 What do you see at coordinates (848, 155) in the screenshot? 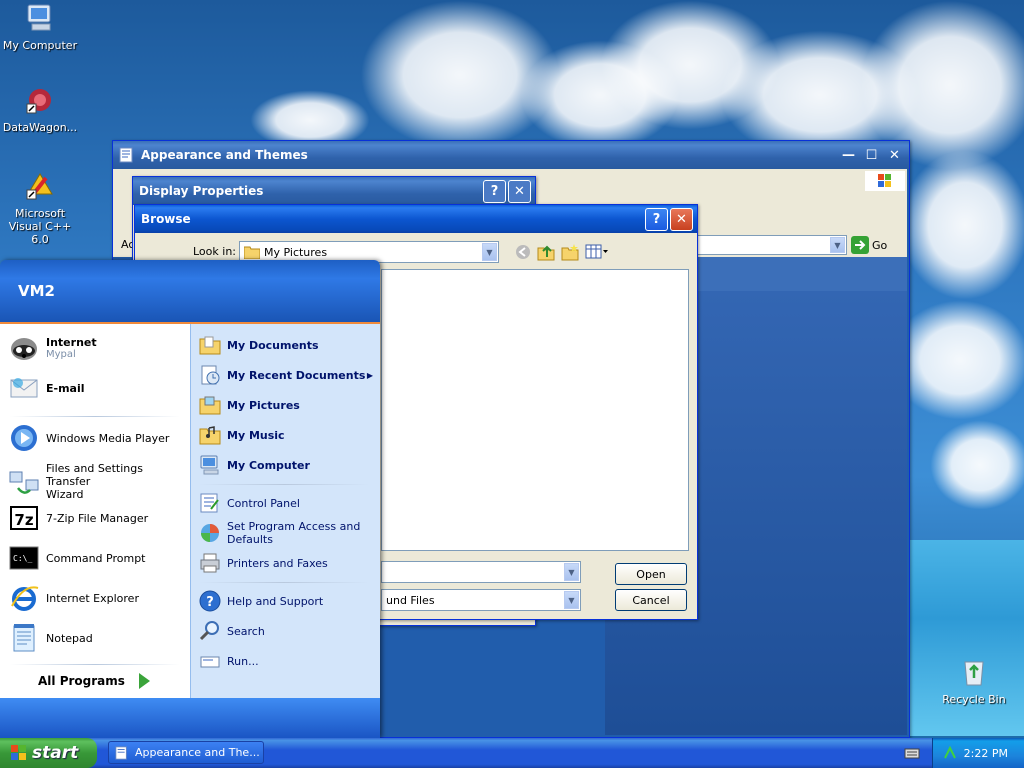
I see `minimize-button: —` at bounding box center [848, 155].